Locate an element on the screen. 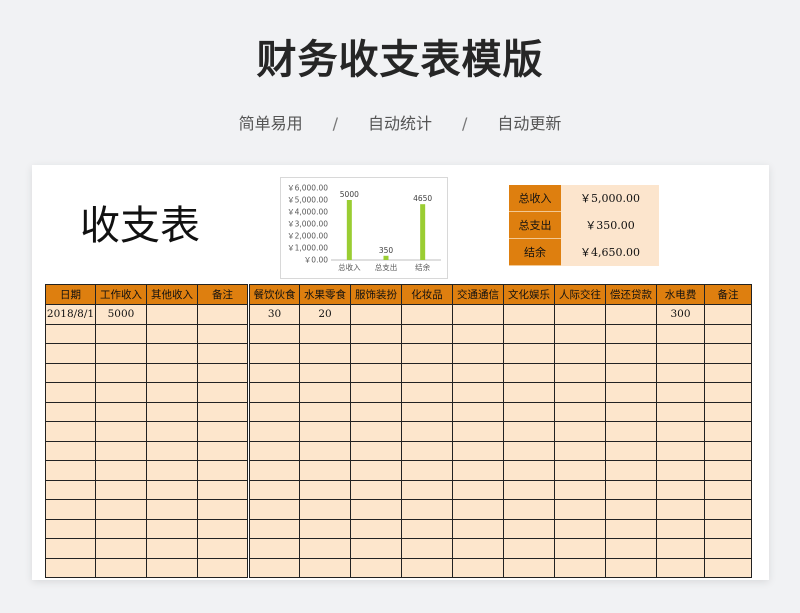 The height and width of the screenshot is (613, 800). table-cell: 5000 is located at coordinates (121, 314).